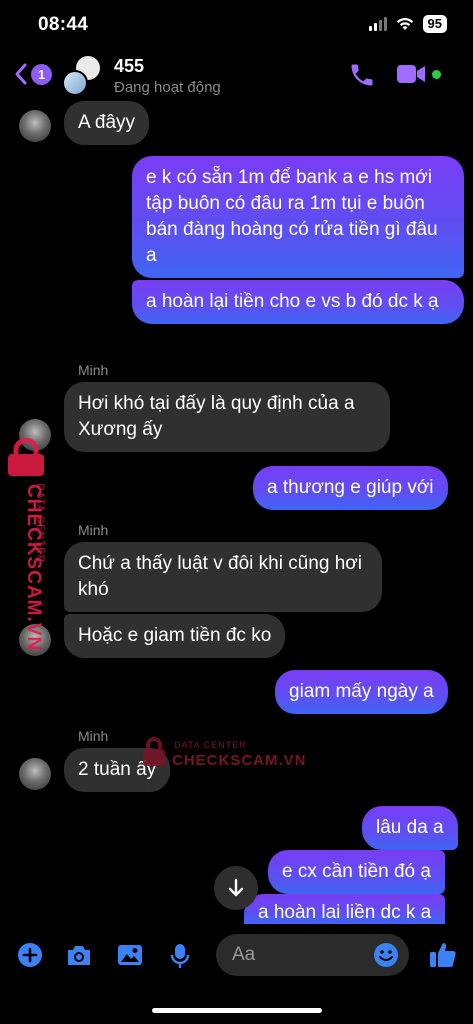  I want to click on message-bubble: a hoàn lại tiền cho e vs b đó dc k ạ, so click(298, 302).